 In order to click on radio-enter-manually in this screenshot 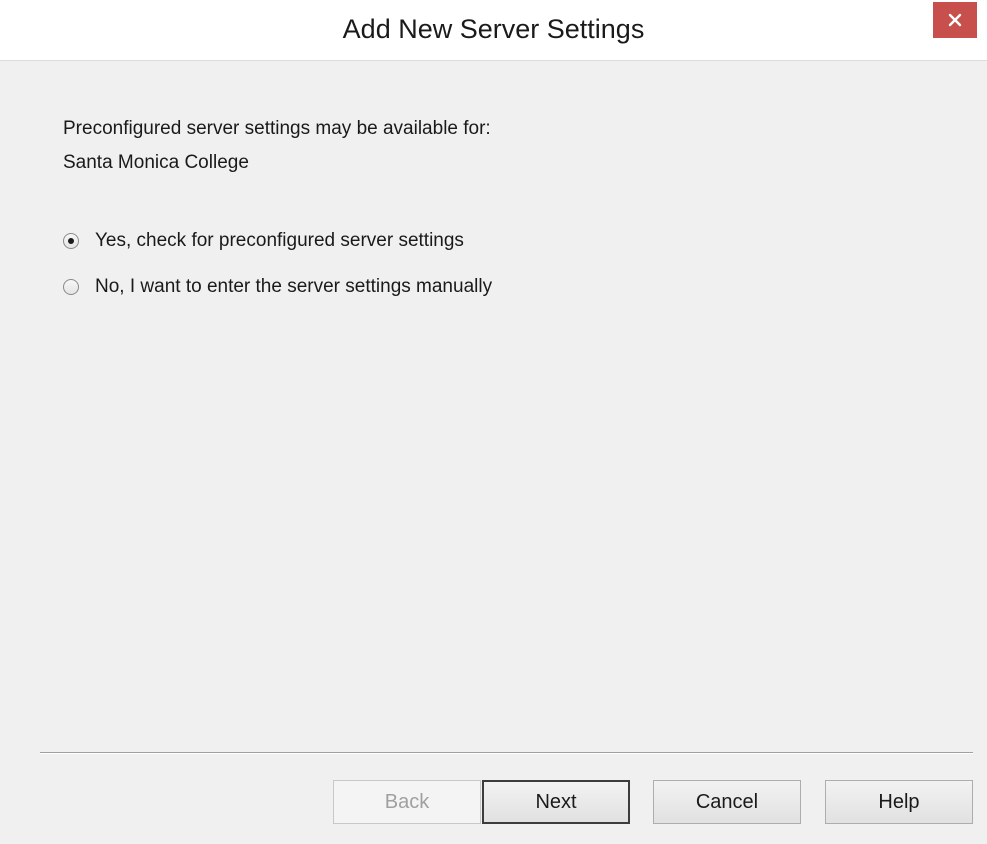, I will do `click(71, 287)`.